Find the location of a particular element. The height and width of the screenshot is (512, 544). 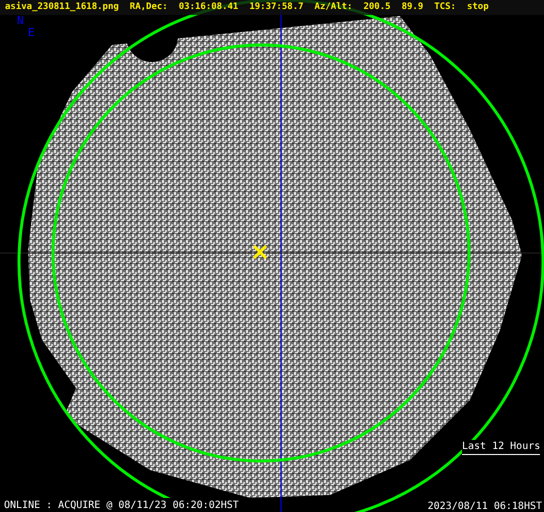

field-value: 200.5 is located at coordinates (377, 7).